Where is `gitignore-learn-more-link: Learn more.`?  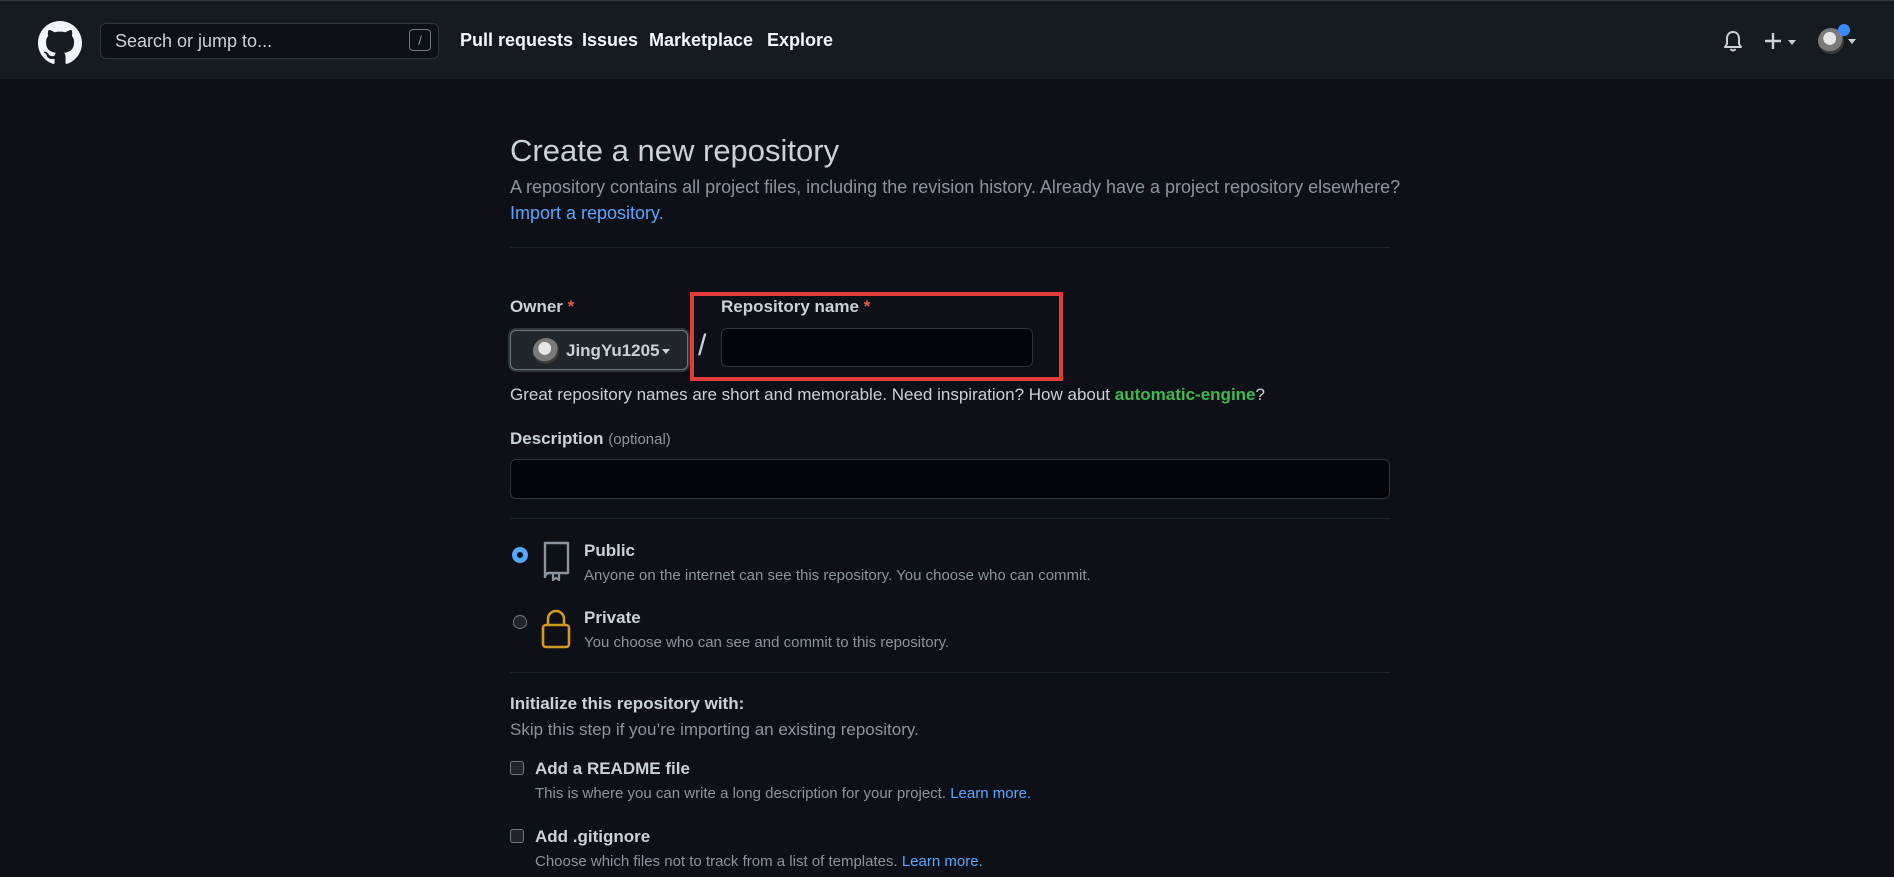 gitignore-learn-more-link: Learn more. is located at coordinates (942, 861).